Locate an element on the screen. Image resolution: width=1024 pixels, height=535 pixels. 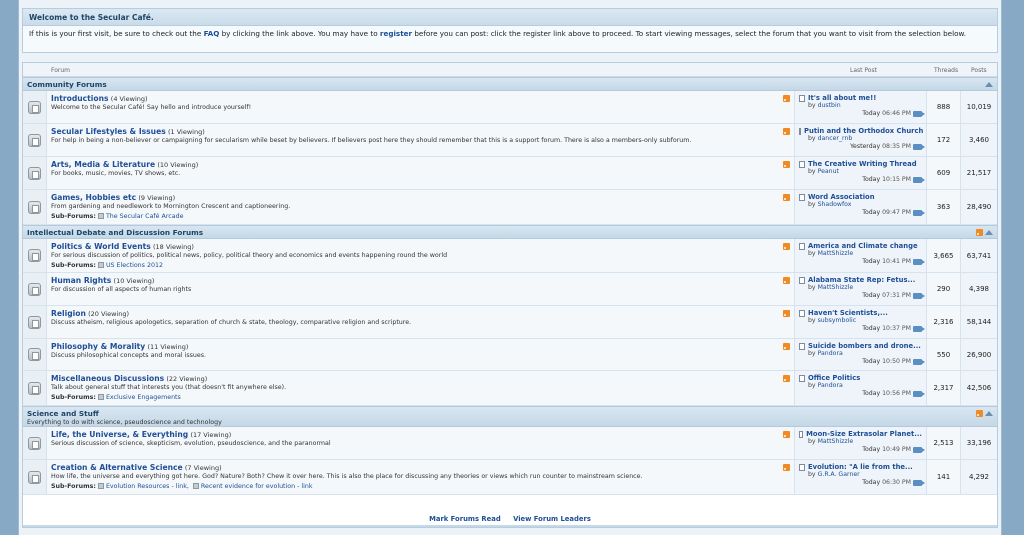
last-post-author: G.R.A. Garner is located at coordinates (839, 474).